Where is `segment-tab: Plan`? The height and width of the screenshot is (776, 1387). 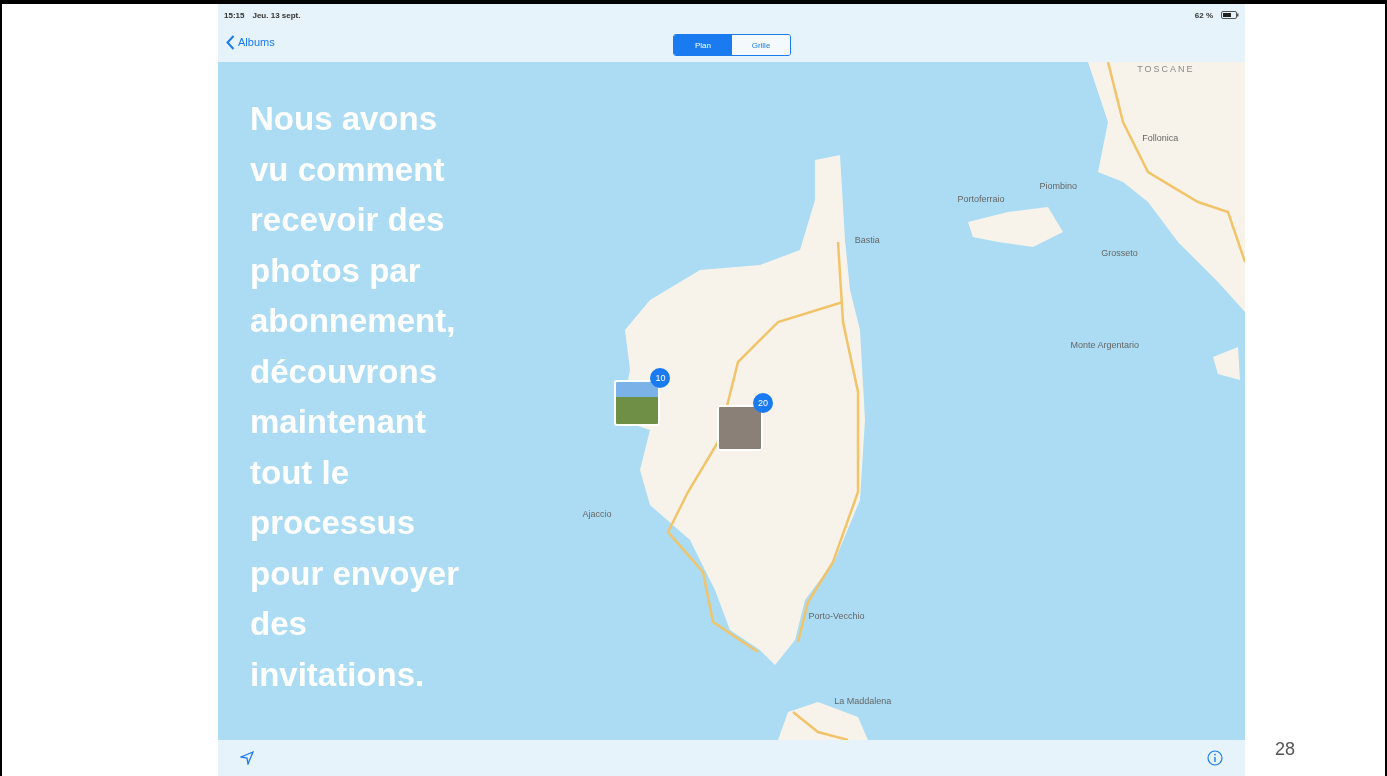 segment-tab: Plan is located at coordinates (703, 45).